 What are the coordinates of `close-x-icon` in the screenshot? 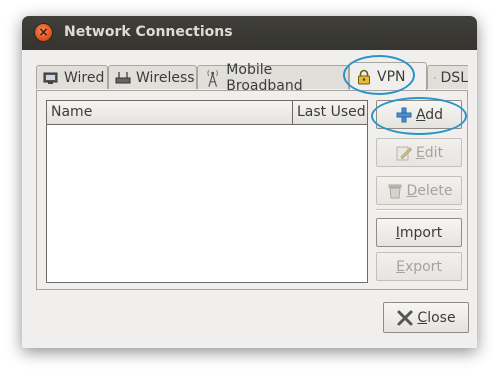 It's located at (405, 317).